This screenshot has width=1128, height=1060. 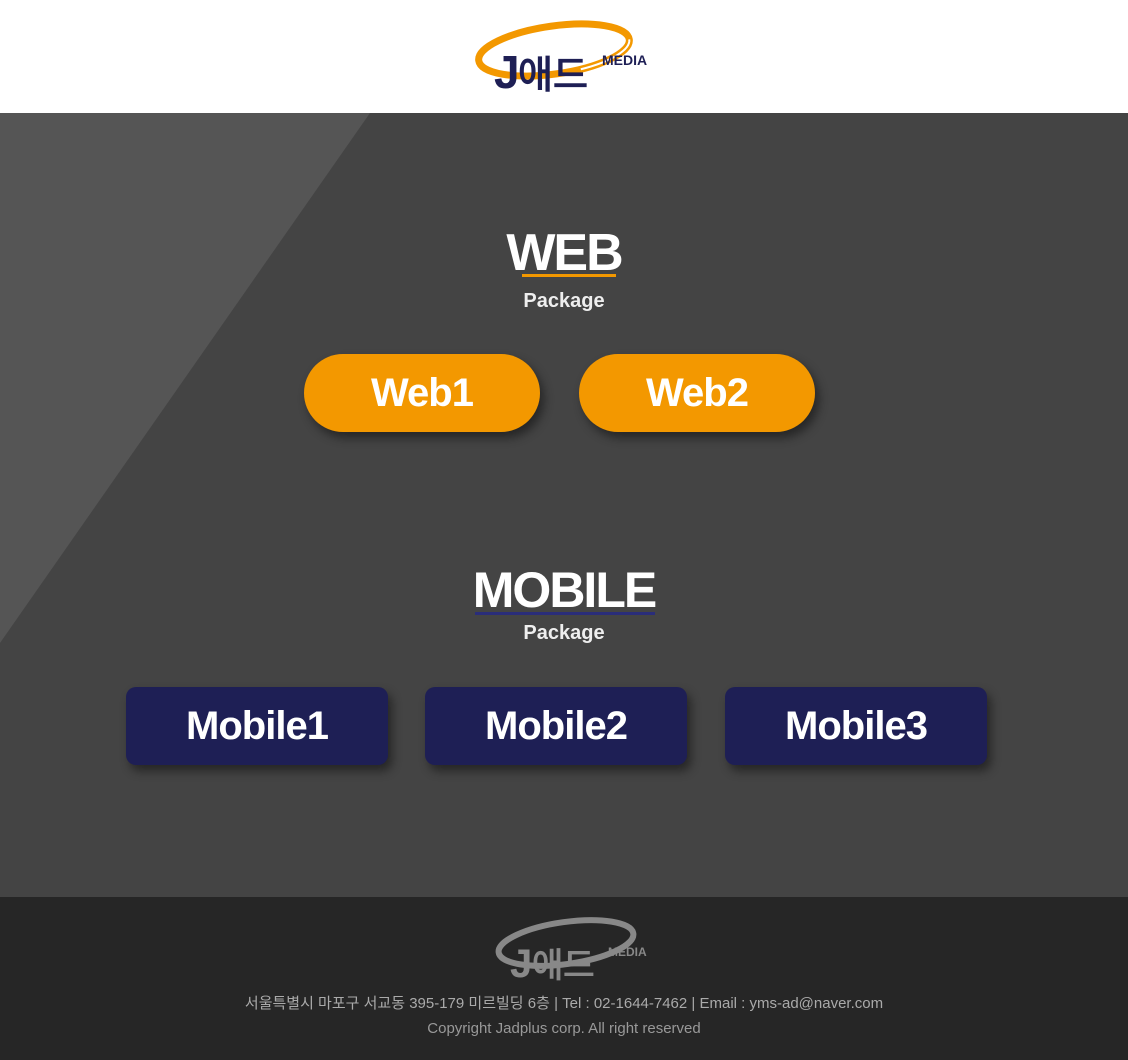 What do you see at coordinates (627, 952) in the screenshot?
I see `footer-logo-media-text: MEDIA` at bounding box center [627, 952].